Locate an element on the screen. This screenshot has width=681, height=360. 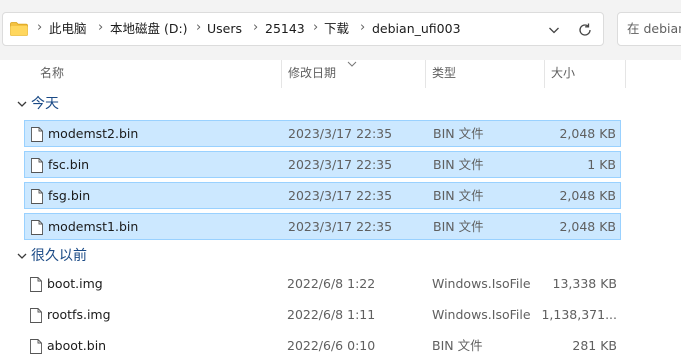
file-date: 2022/6/8 1:22 is located at coordinates (331, 283).